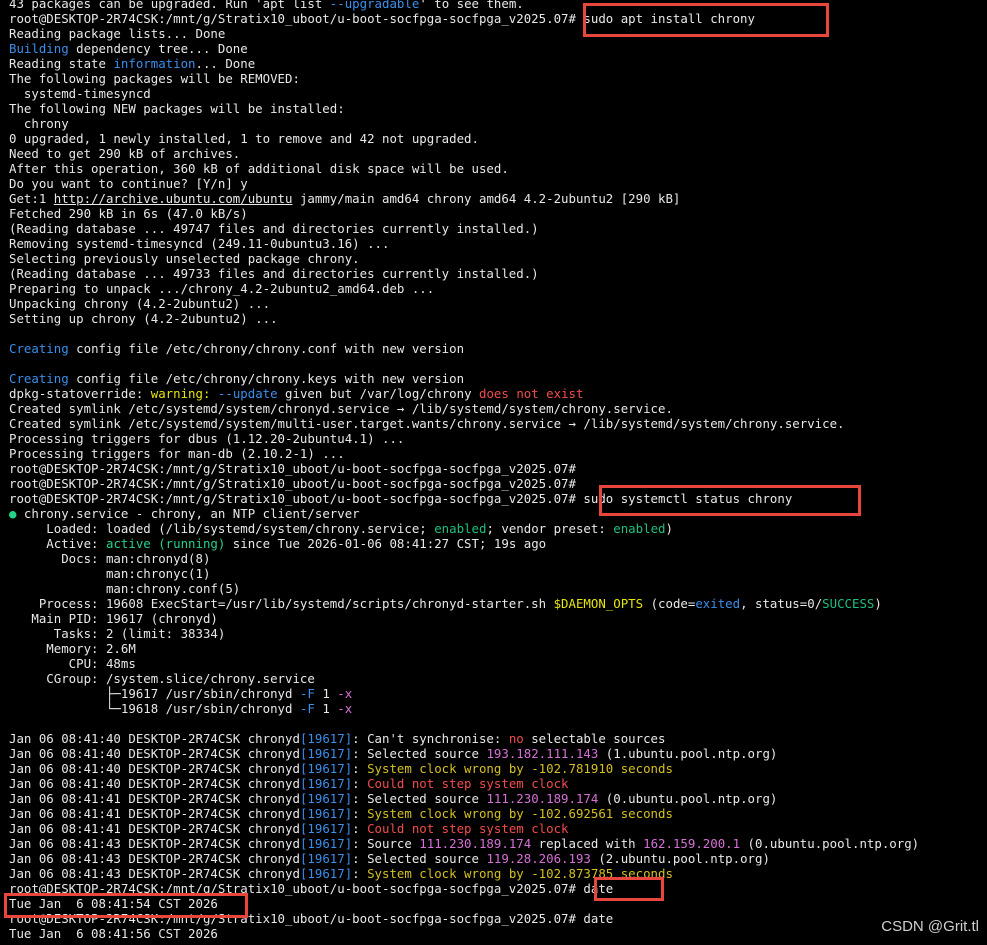 The image size is (987, 945). Describe the element at coordinates (378, 393) in the screenshot. I see `terminal-text: given but /var/log/chrony` at that location.